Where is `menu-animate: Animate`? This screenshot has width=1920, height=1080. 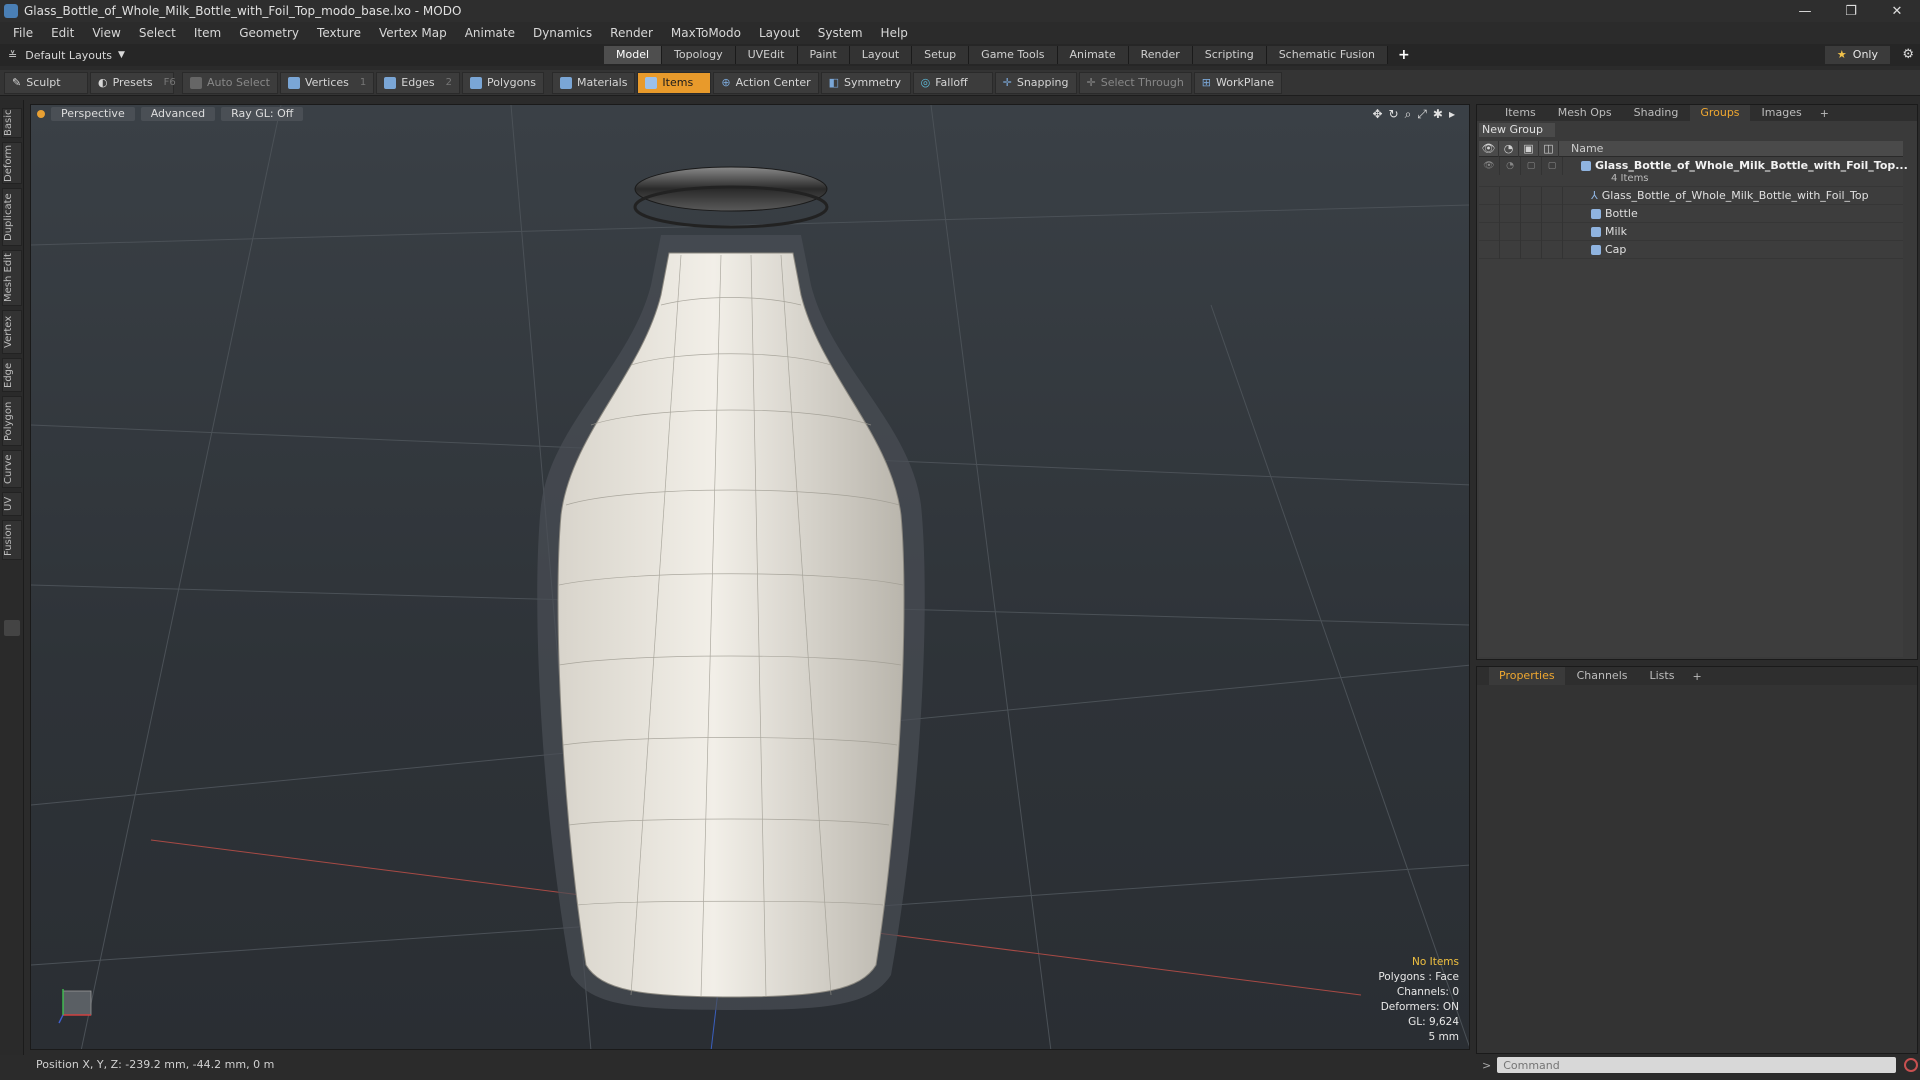
menu-animate: Animate is located at coordinates (490, 33).